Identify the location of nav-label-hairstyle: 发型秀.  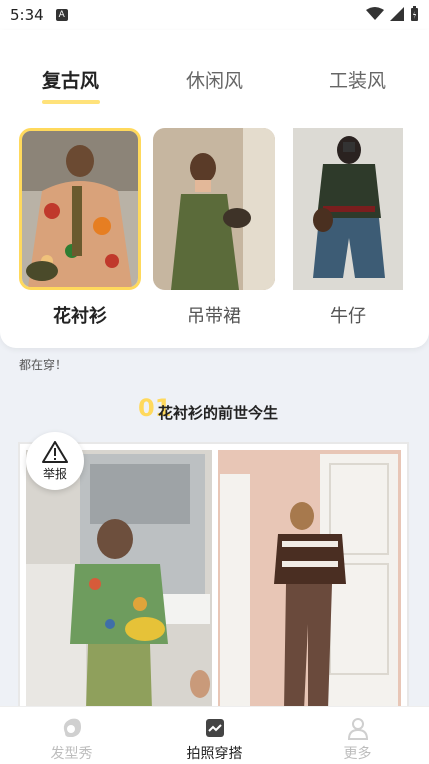
(71, 754).